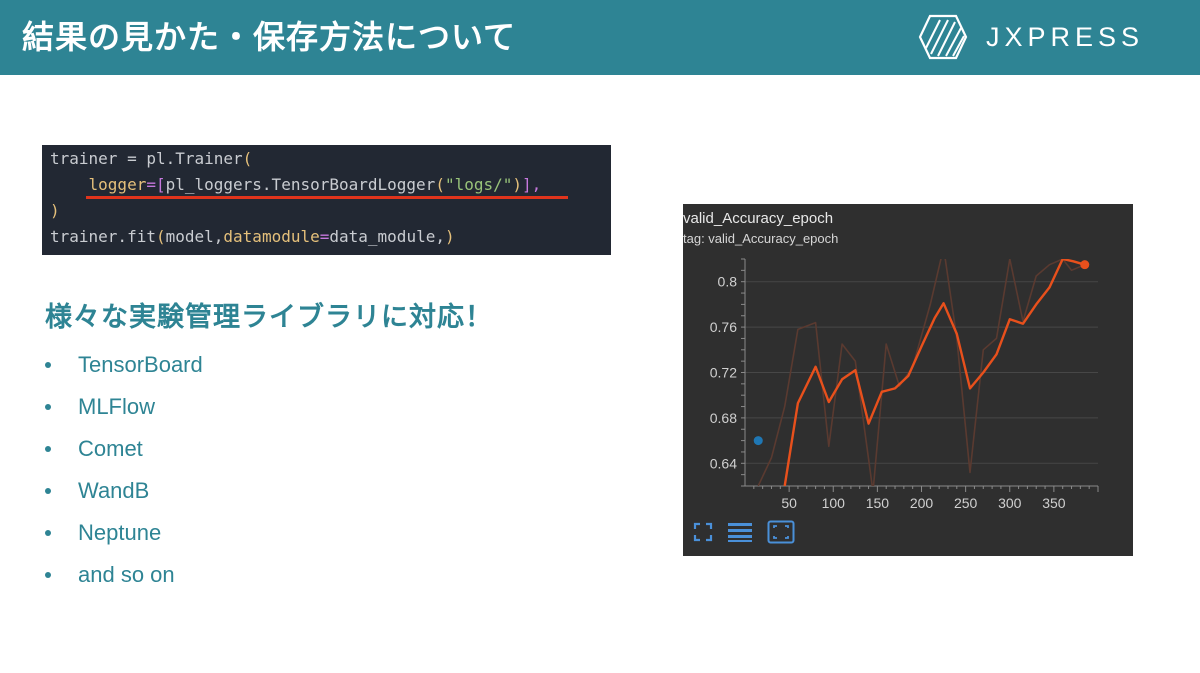 This screenshot has width=1200, height=673. Describe the element at coordinates (194, 236) in the screenshot. I see `code-token: model,` at that location.